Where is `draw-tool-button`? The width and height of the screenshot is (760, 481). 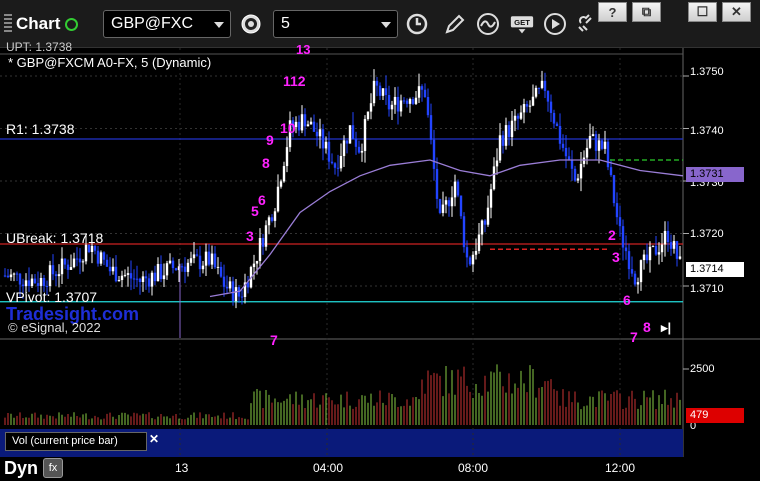 draw-tool-button is located at coordinates (455, 24).